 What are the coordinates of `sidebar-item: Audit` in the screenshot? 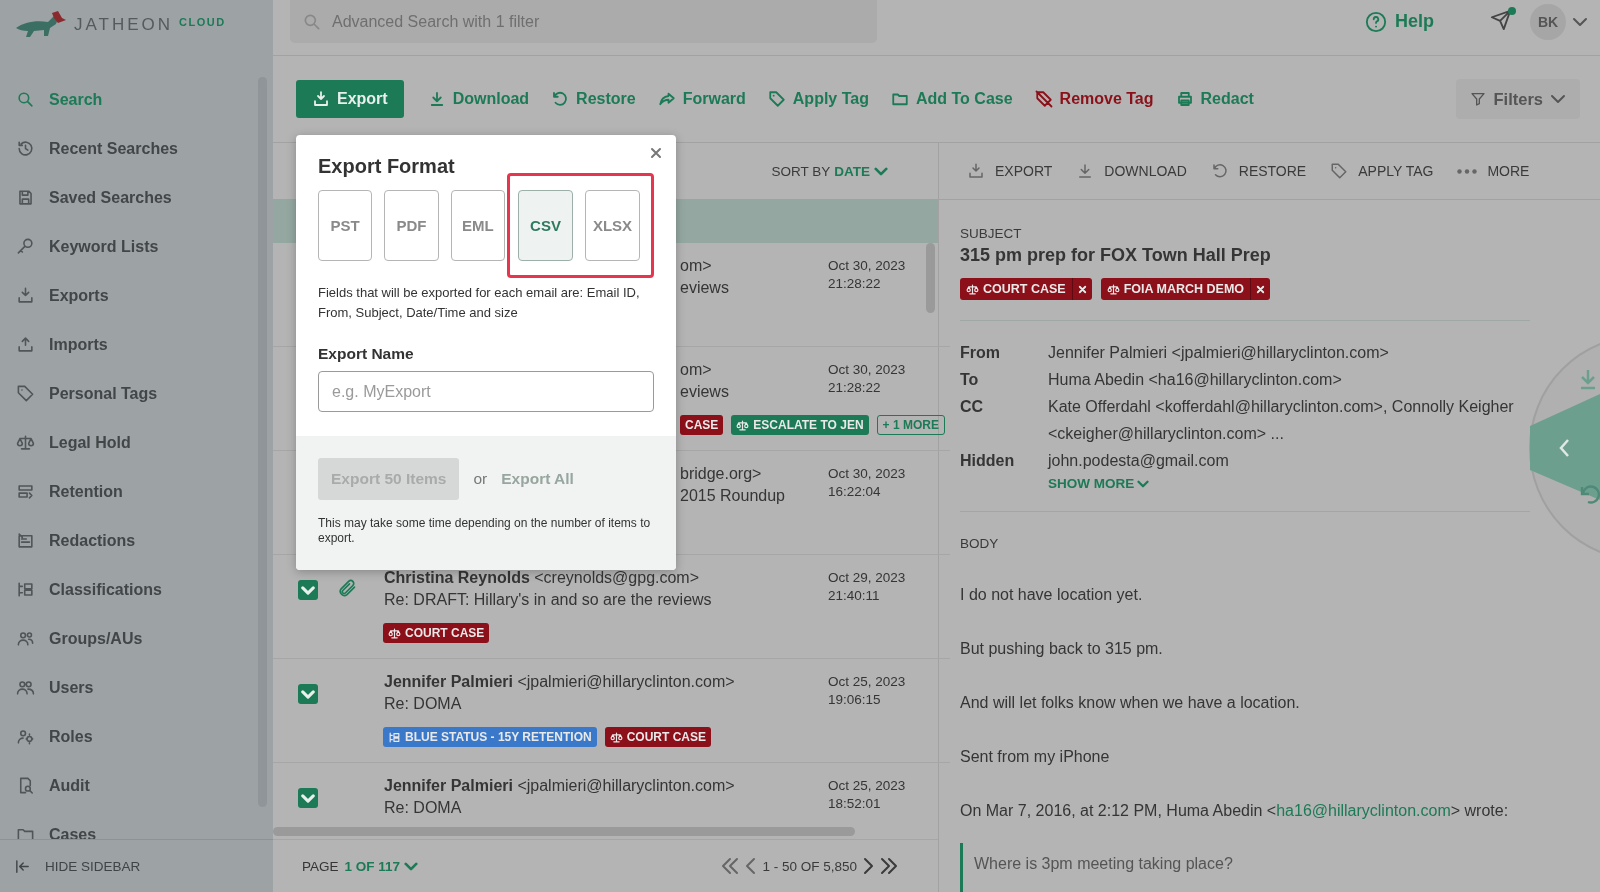 It's located at (125, 785).